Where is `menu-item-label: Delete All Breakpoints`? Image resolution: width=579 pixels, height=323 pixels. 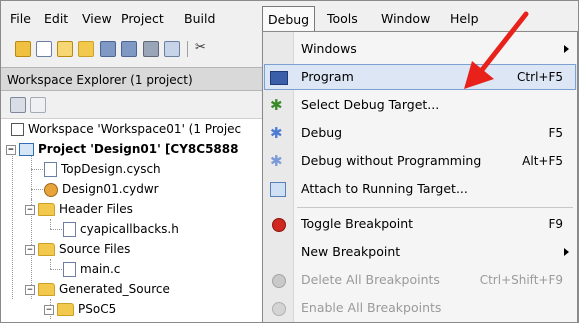
menu-item-label: Delete All Breakpoints is located at coordinates (370, 279).